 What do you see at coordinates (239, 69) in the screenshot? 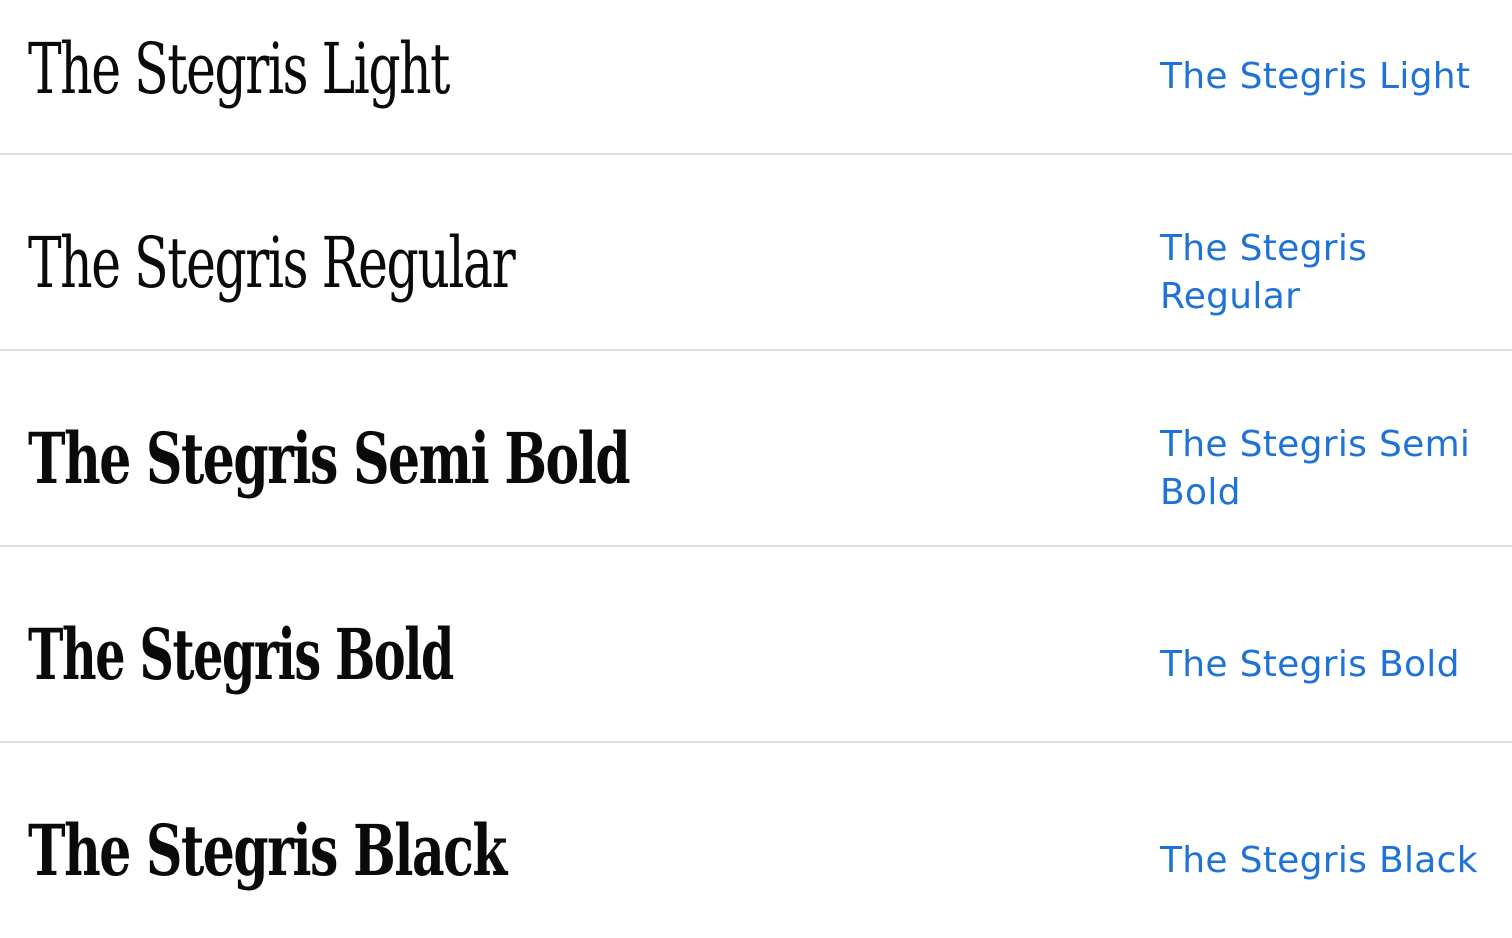
I see `font-preview-light: The Stegris Light` at bounding box center [239, 69].